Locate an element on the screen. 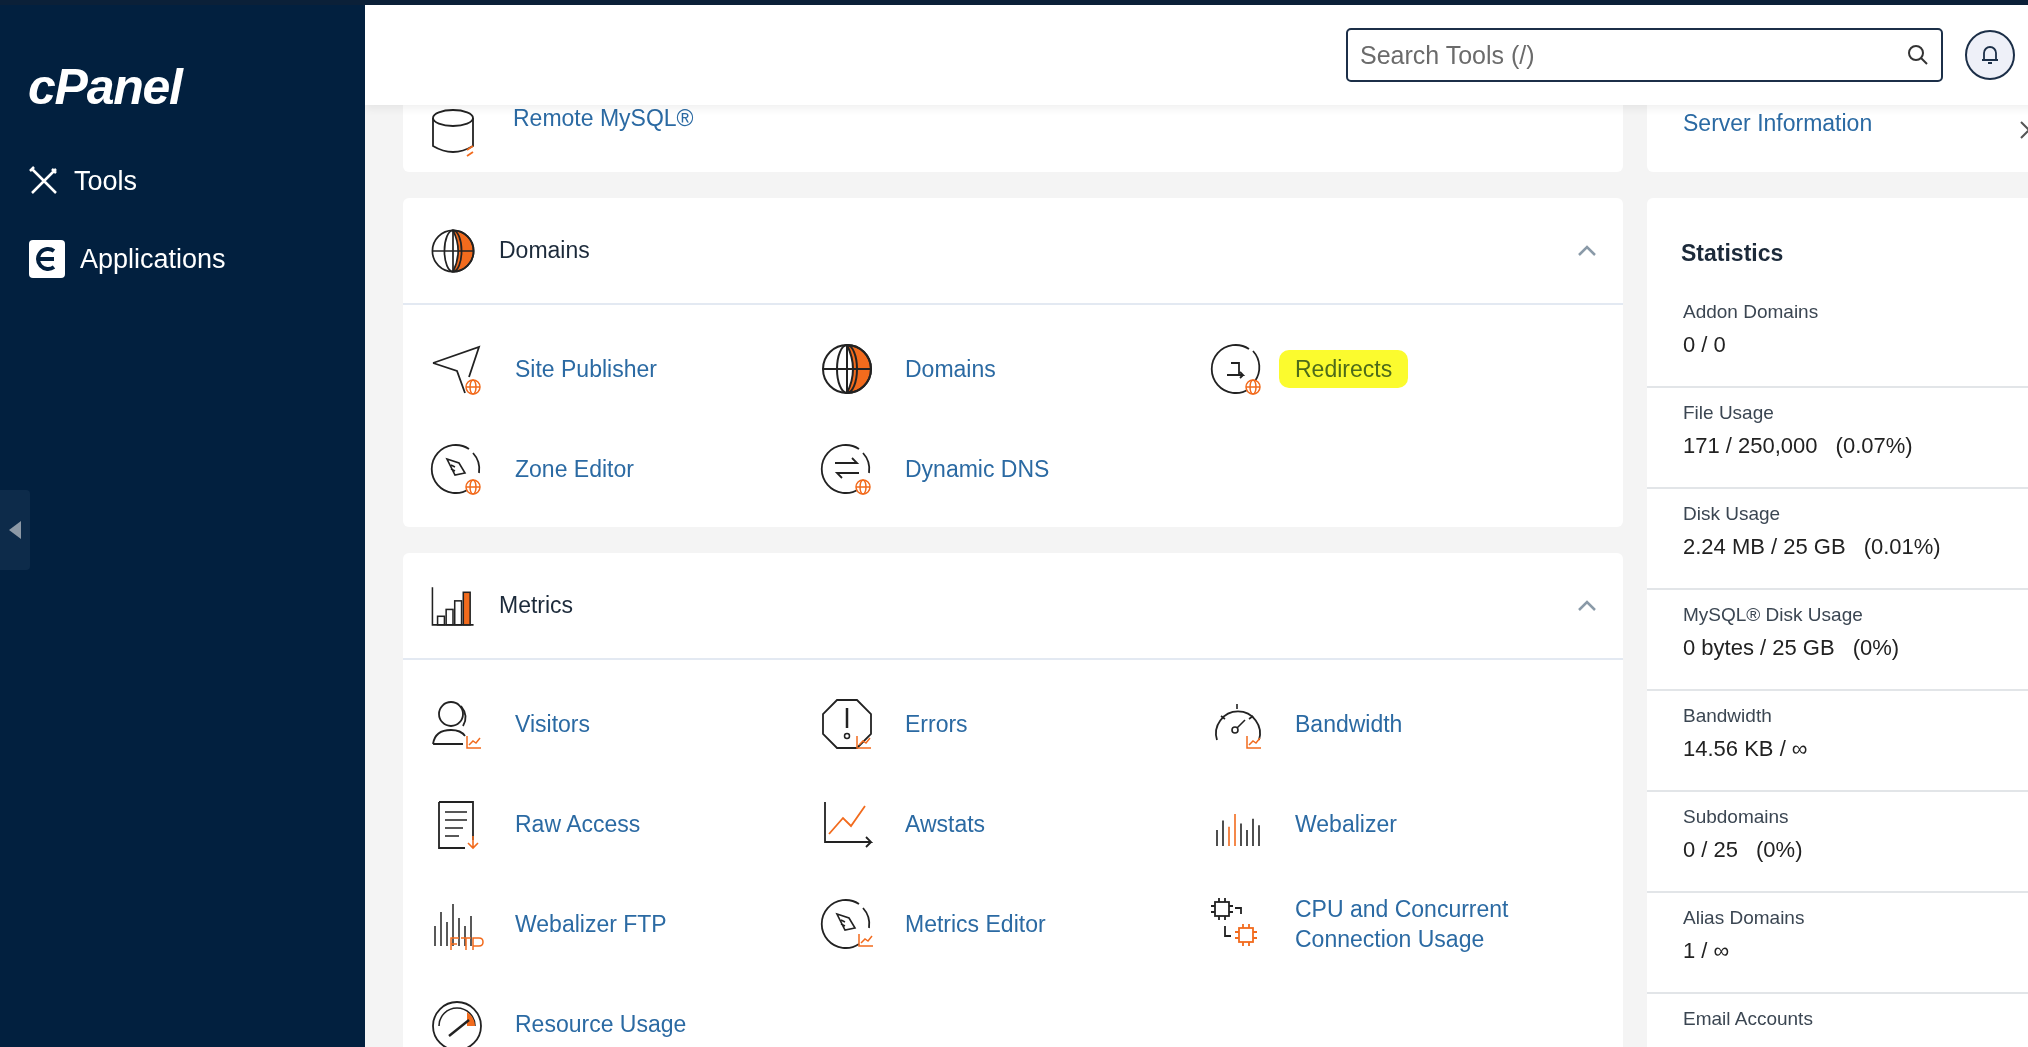  stat-value: 14.56 KB / ∞ is located at coordinates (1745, 748).